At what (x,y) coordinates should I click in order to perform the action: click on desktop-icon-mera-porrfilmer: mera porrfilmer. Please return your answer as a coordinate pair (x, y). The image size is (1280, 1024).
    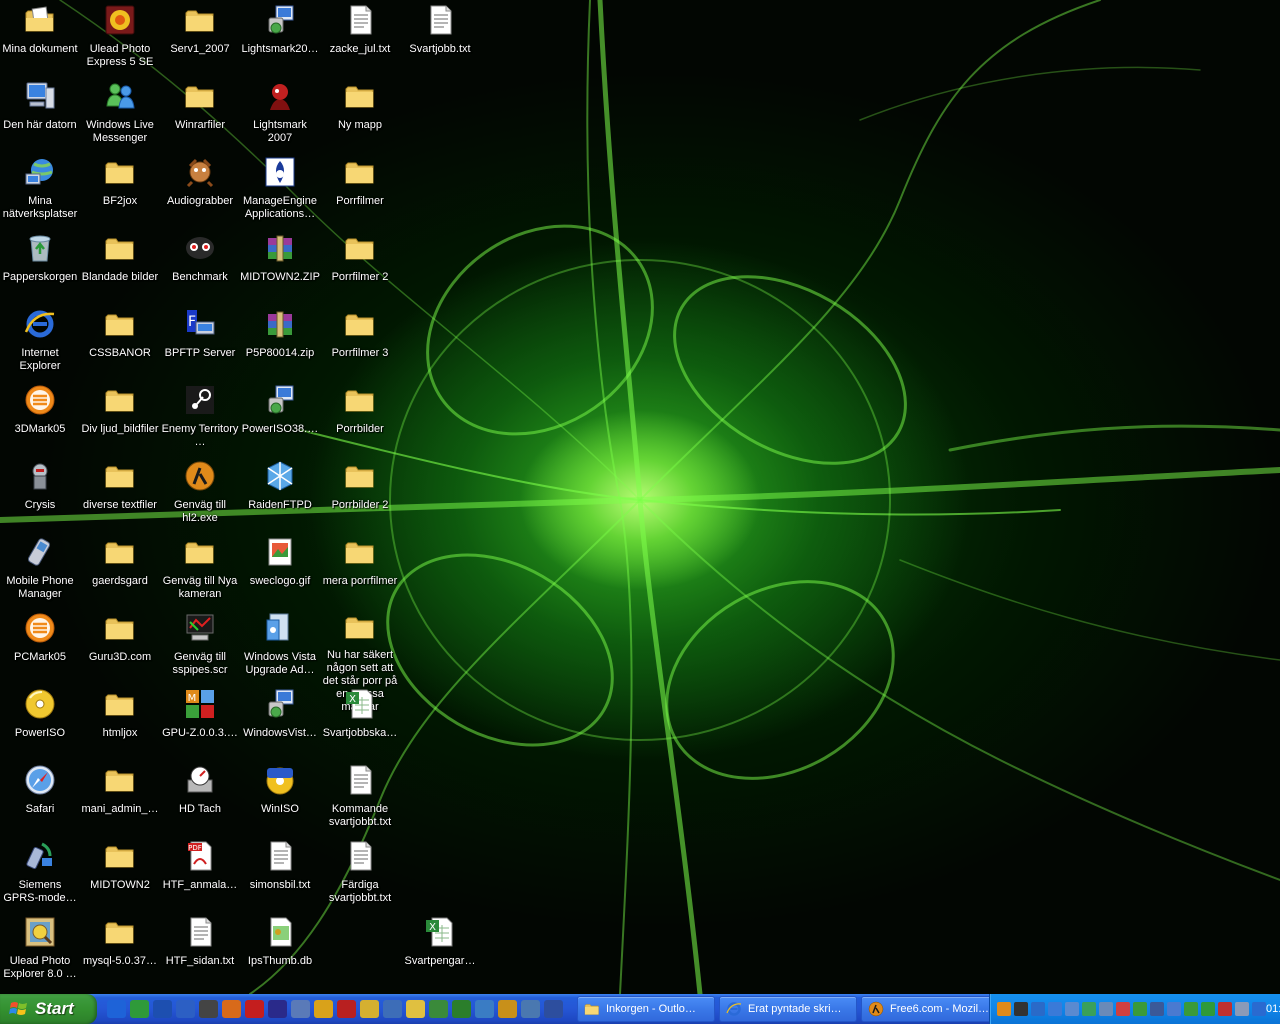
    Looking at the image, I should click on (360, 572).